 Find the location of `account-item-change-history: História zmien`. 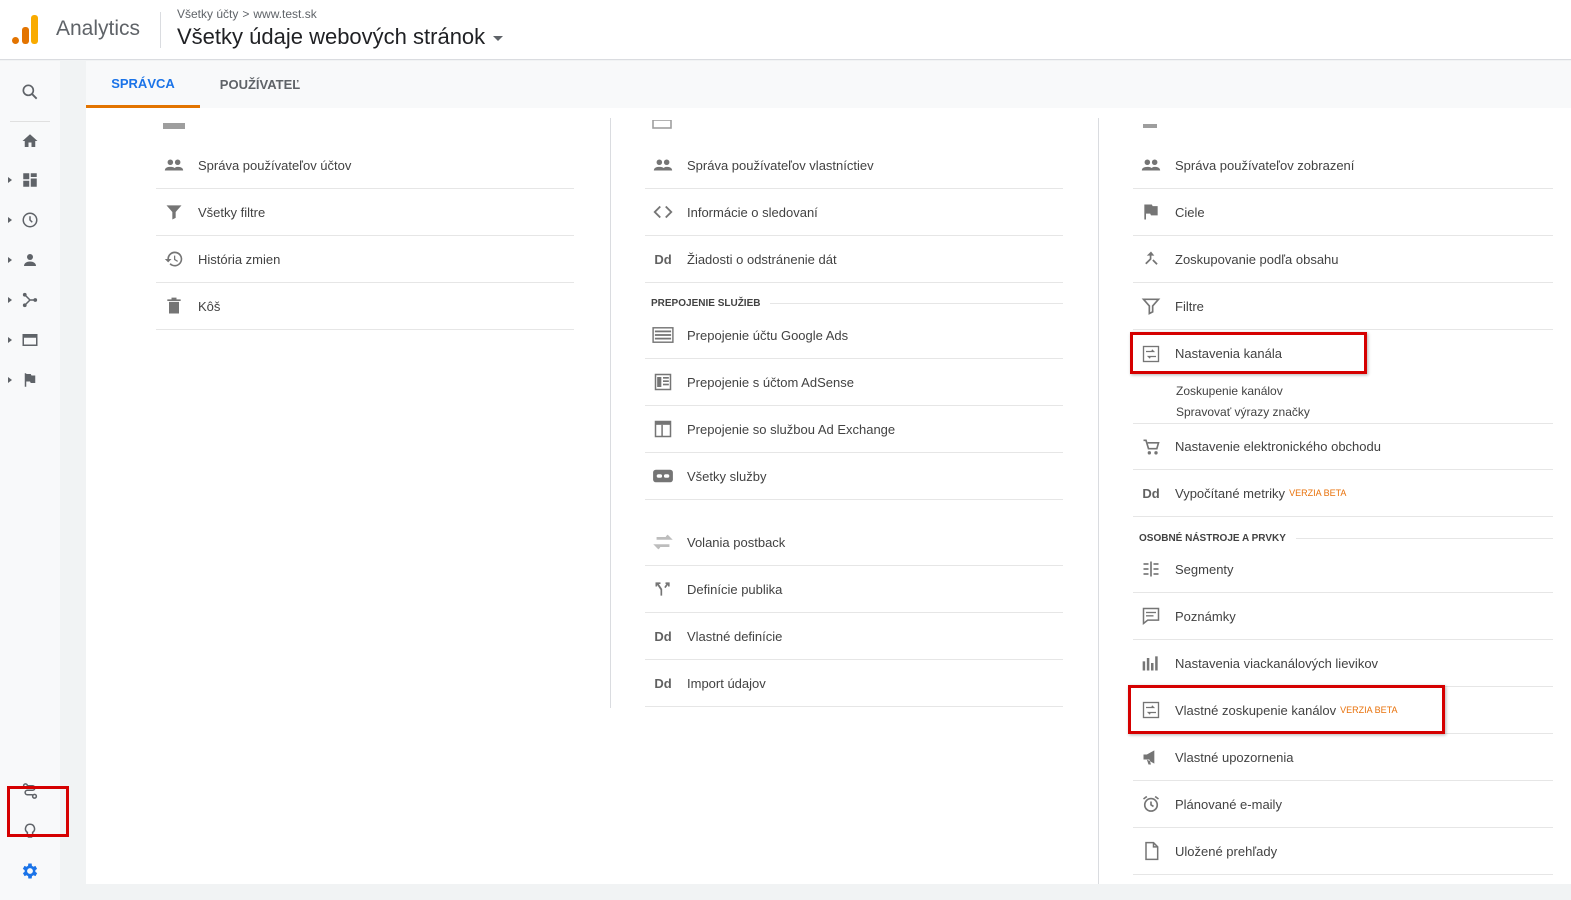

account-item-change-history: História zmien is located at coordinates (365, 259).